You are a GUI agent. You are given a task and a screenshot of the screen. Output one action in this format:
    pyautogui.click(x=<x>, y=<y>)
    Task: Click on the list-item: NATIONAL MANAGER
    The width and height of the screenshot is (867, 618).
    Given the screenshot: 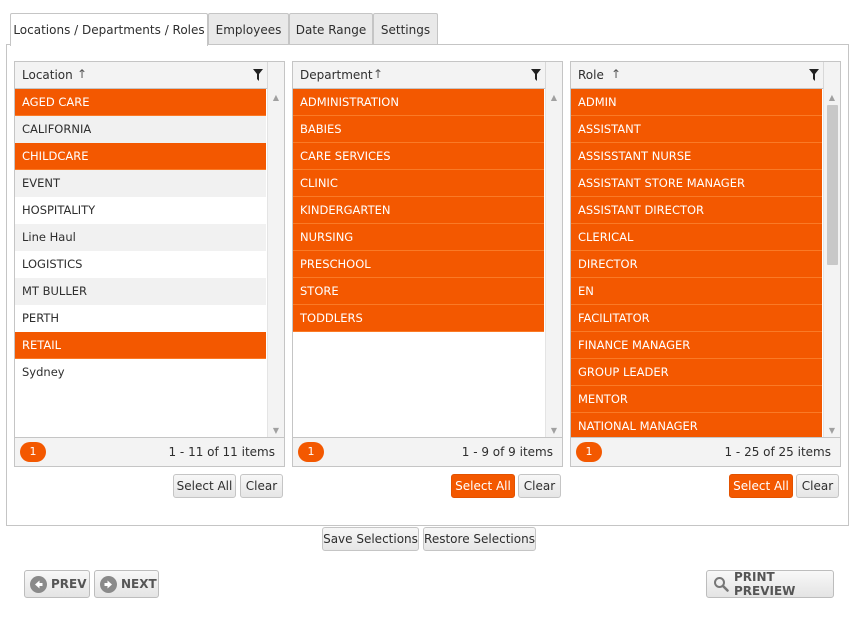 What is the action you would take?
    pyautogui.click(x=696, y=426)
    